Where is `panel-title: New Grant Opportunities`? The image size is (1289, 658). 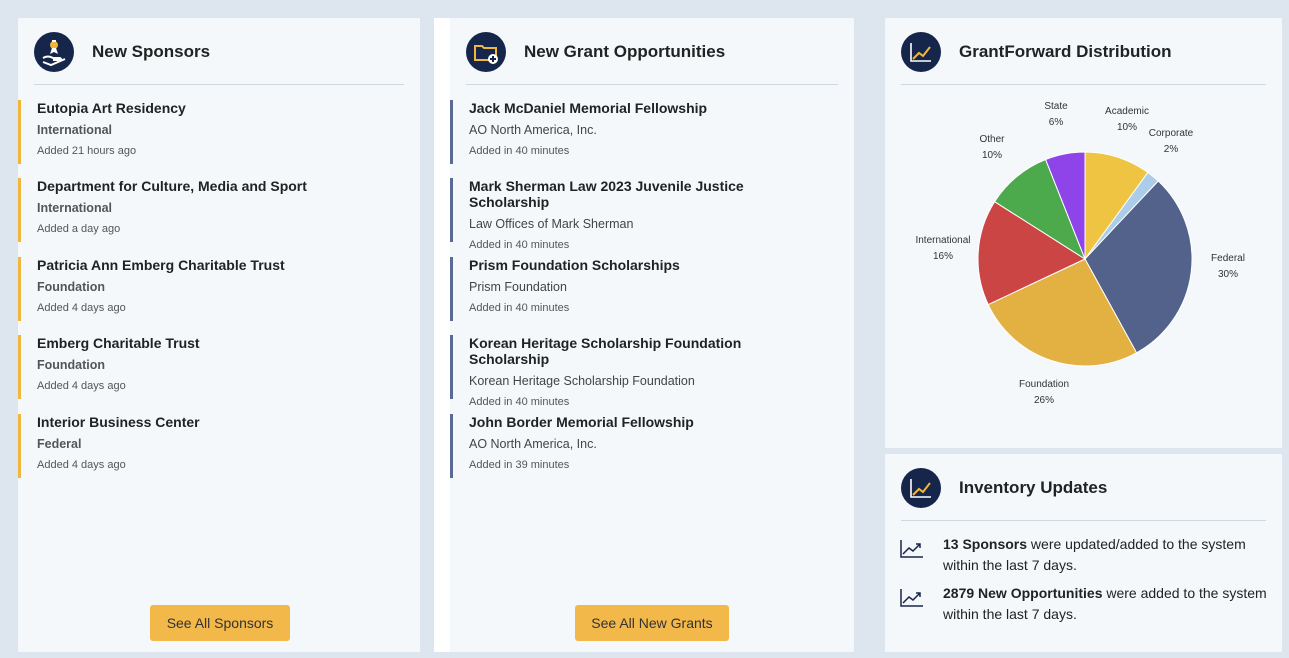 panel-title: New Grant Opportunities is located at coordinates (625, 51).